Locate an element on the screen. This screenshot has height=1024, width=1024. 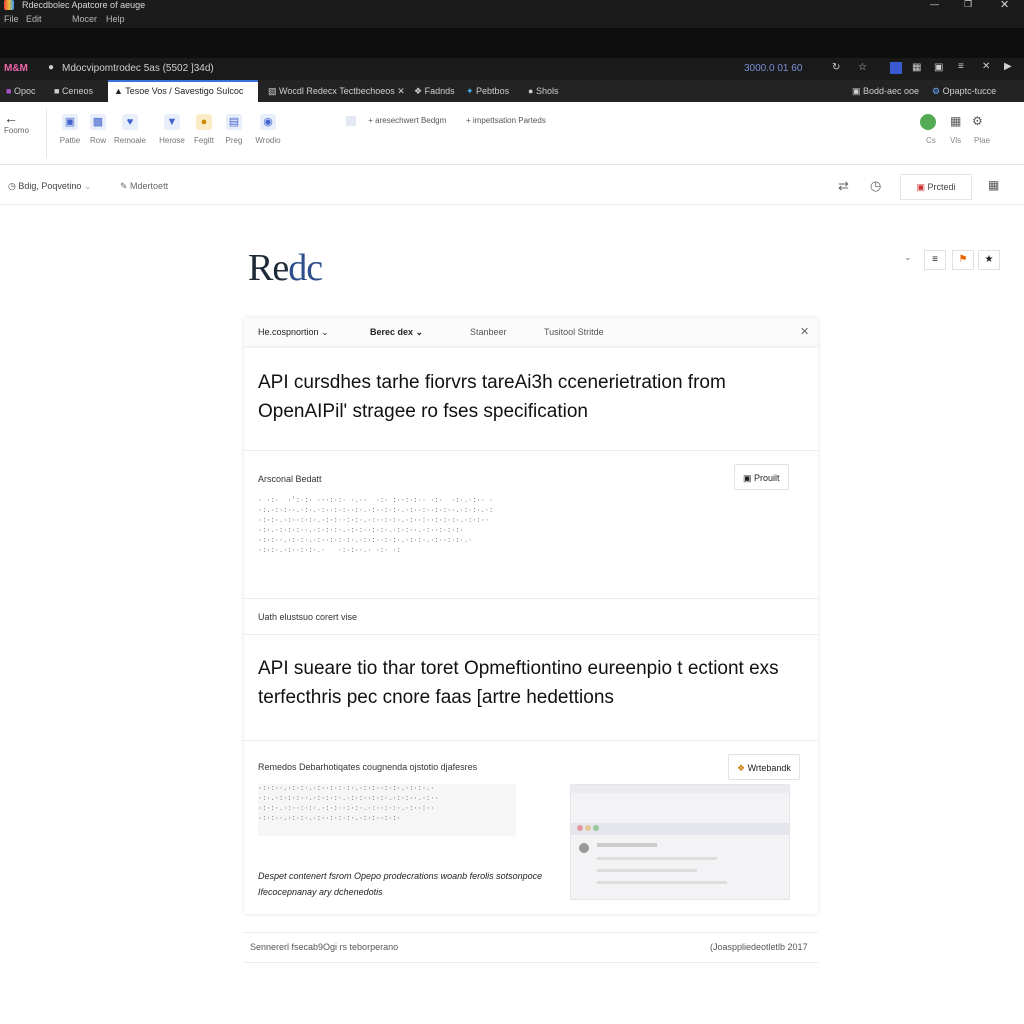
tab-redecx: ▧ Wocdl Redecx Tectbechoeos ✕ is located at coordinates (333, 91).